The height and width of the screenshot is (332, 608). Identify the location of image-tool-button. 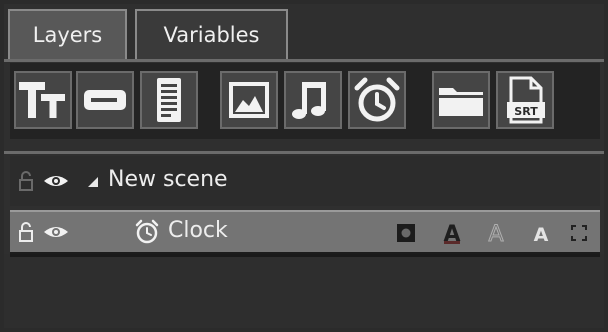
(249, 100).